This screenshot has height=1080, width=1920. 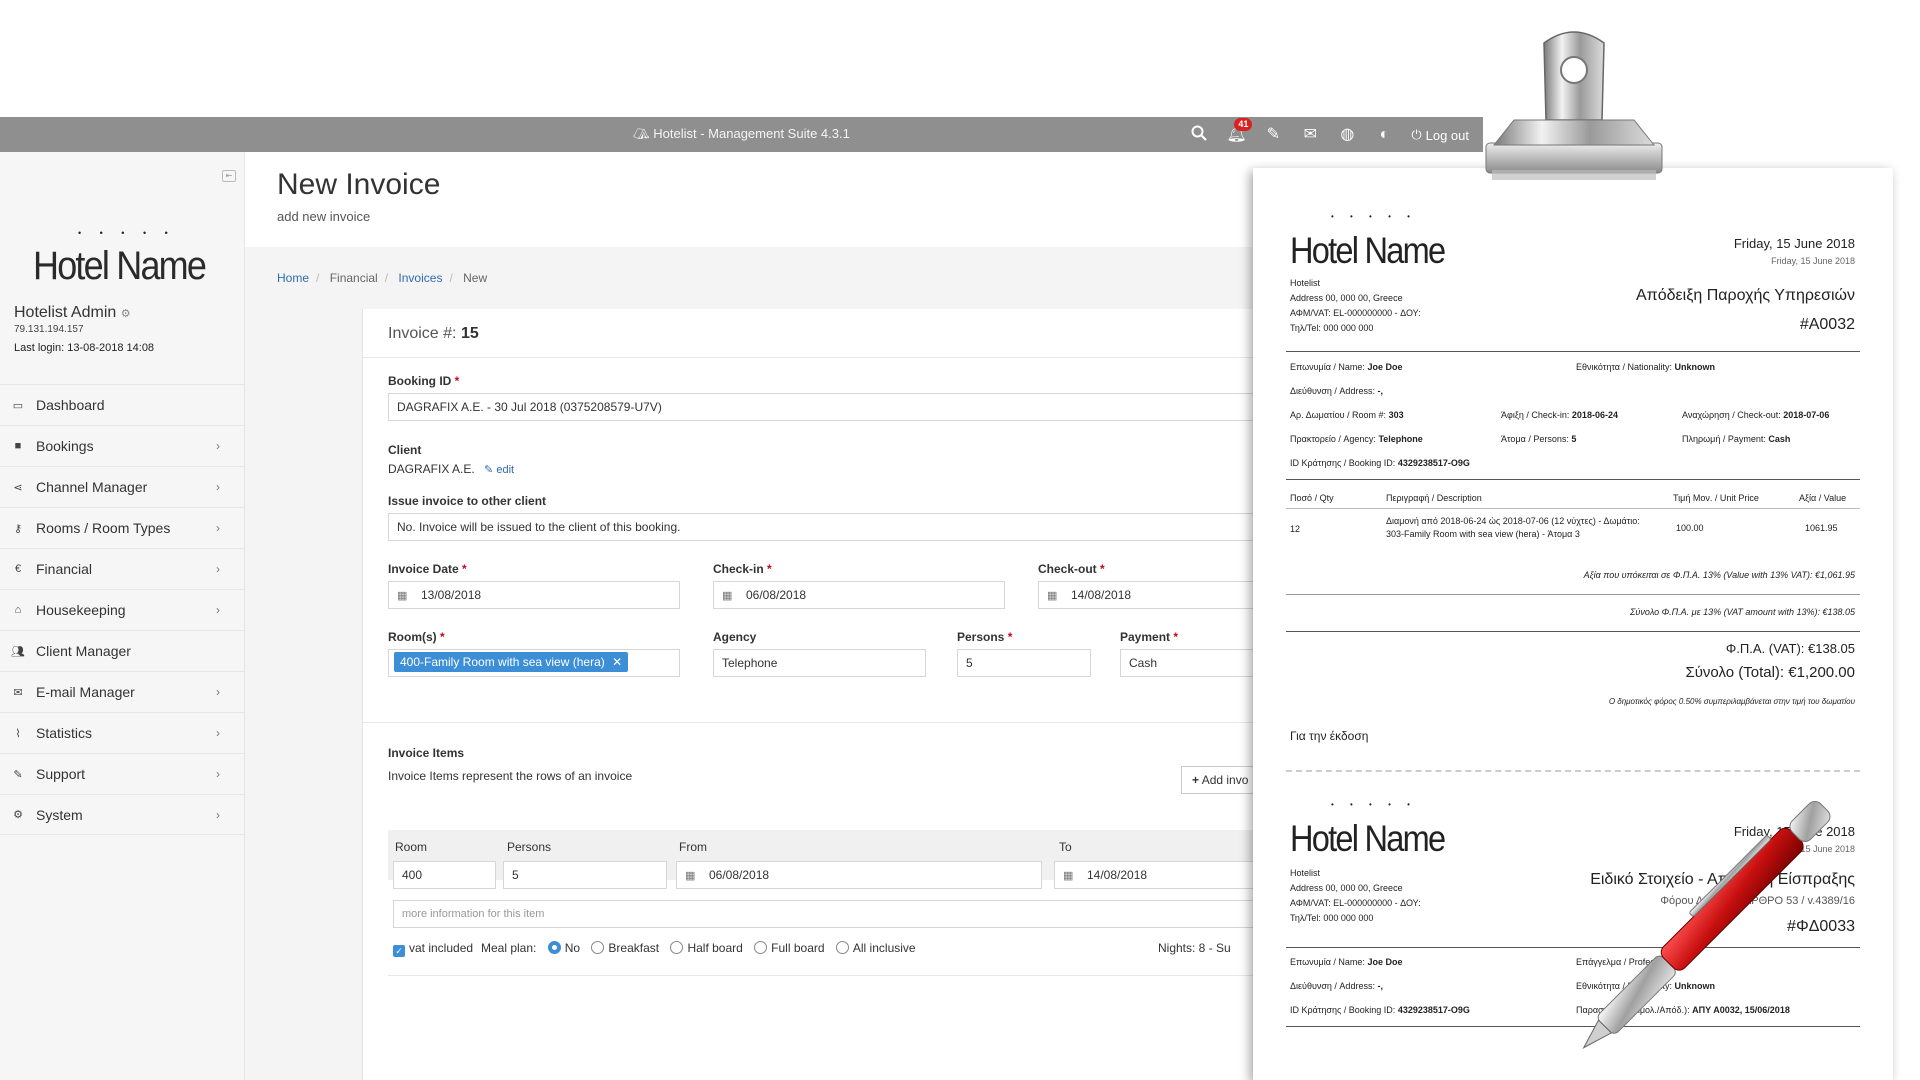 I want to click on receipt-row-value: 1061.95, so click(x=1821, y=528).